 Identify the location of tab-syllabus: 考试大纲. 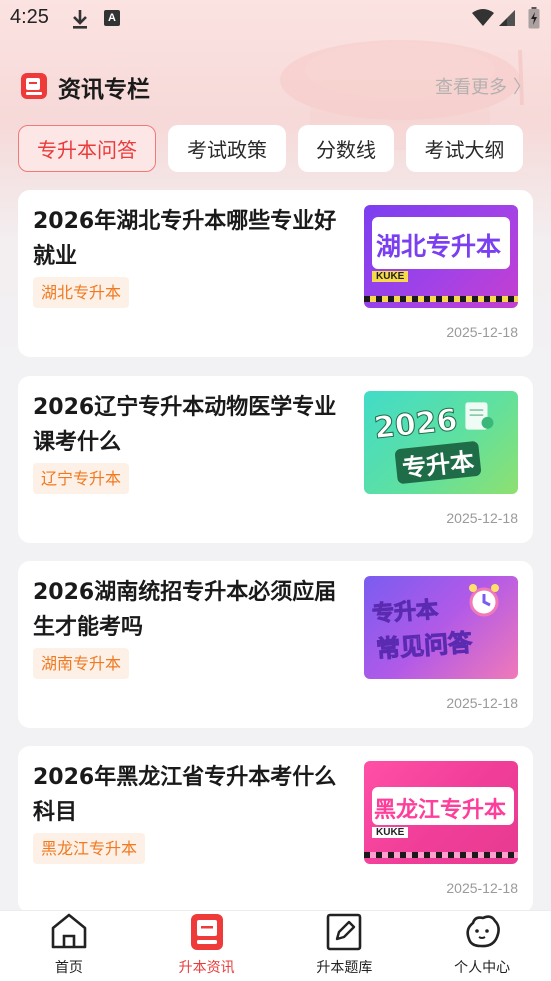
(464, 148).